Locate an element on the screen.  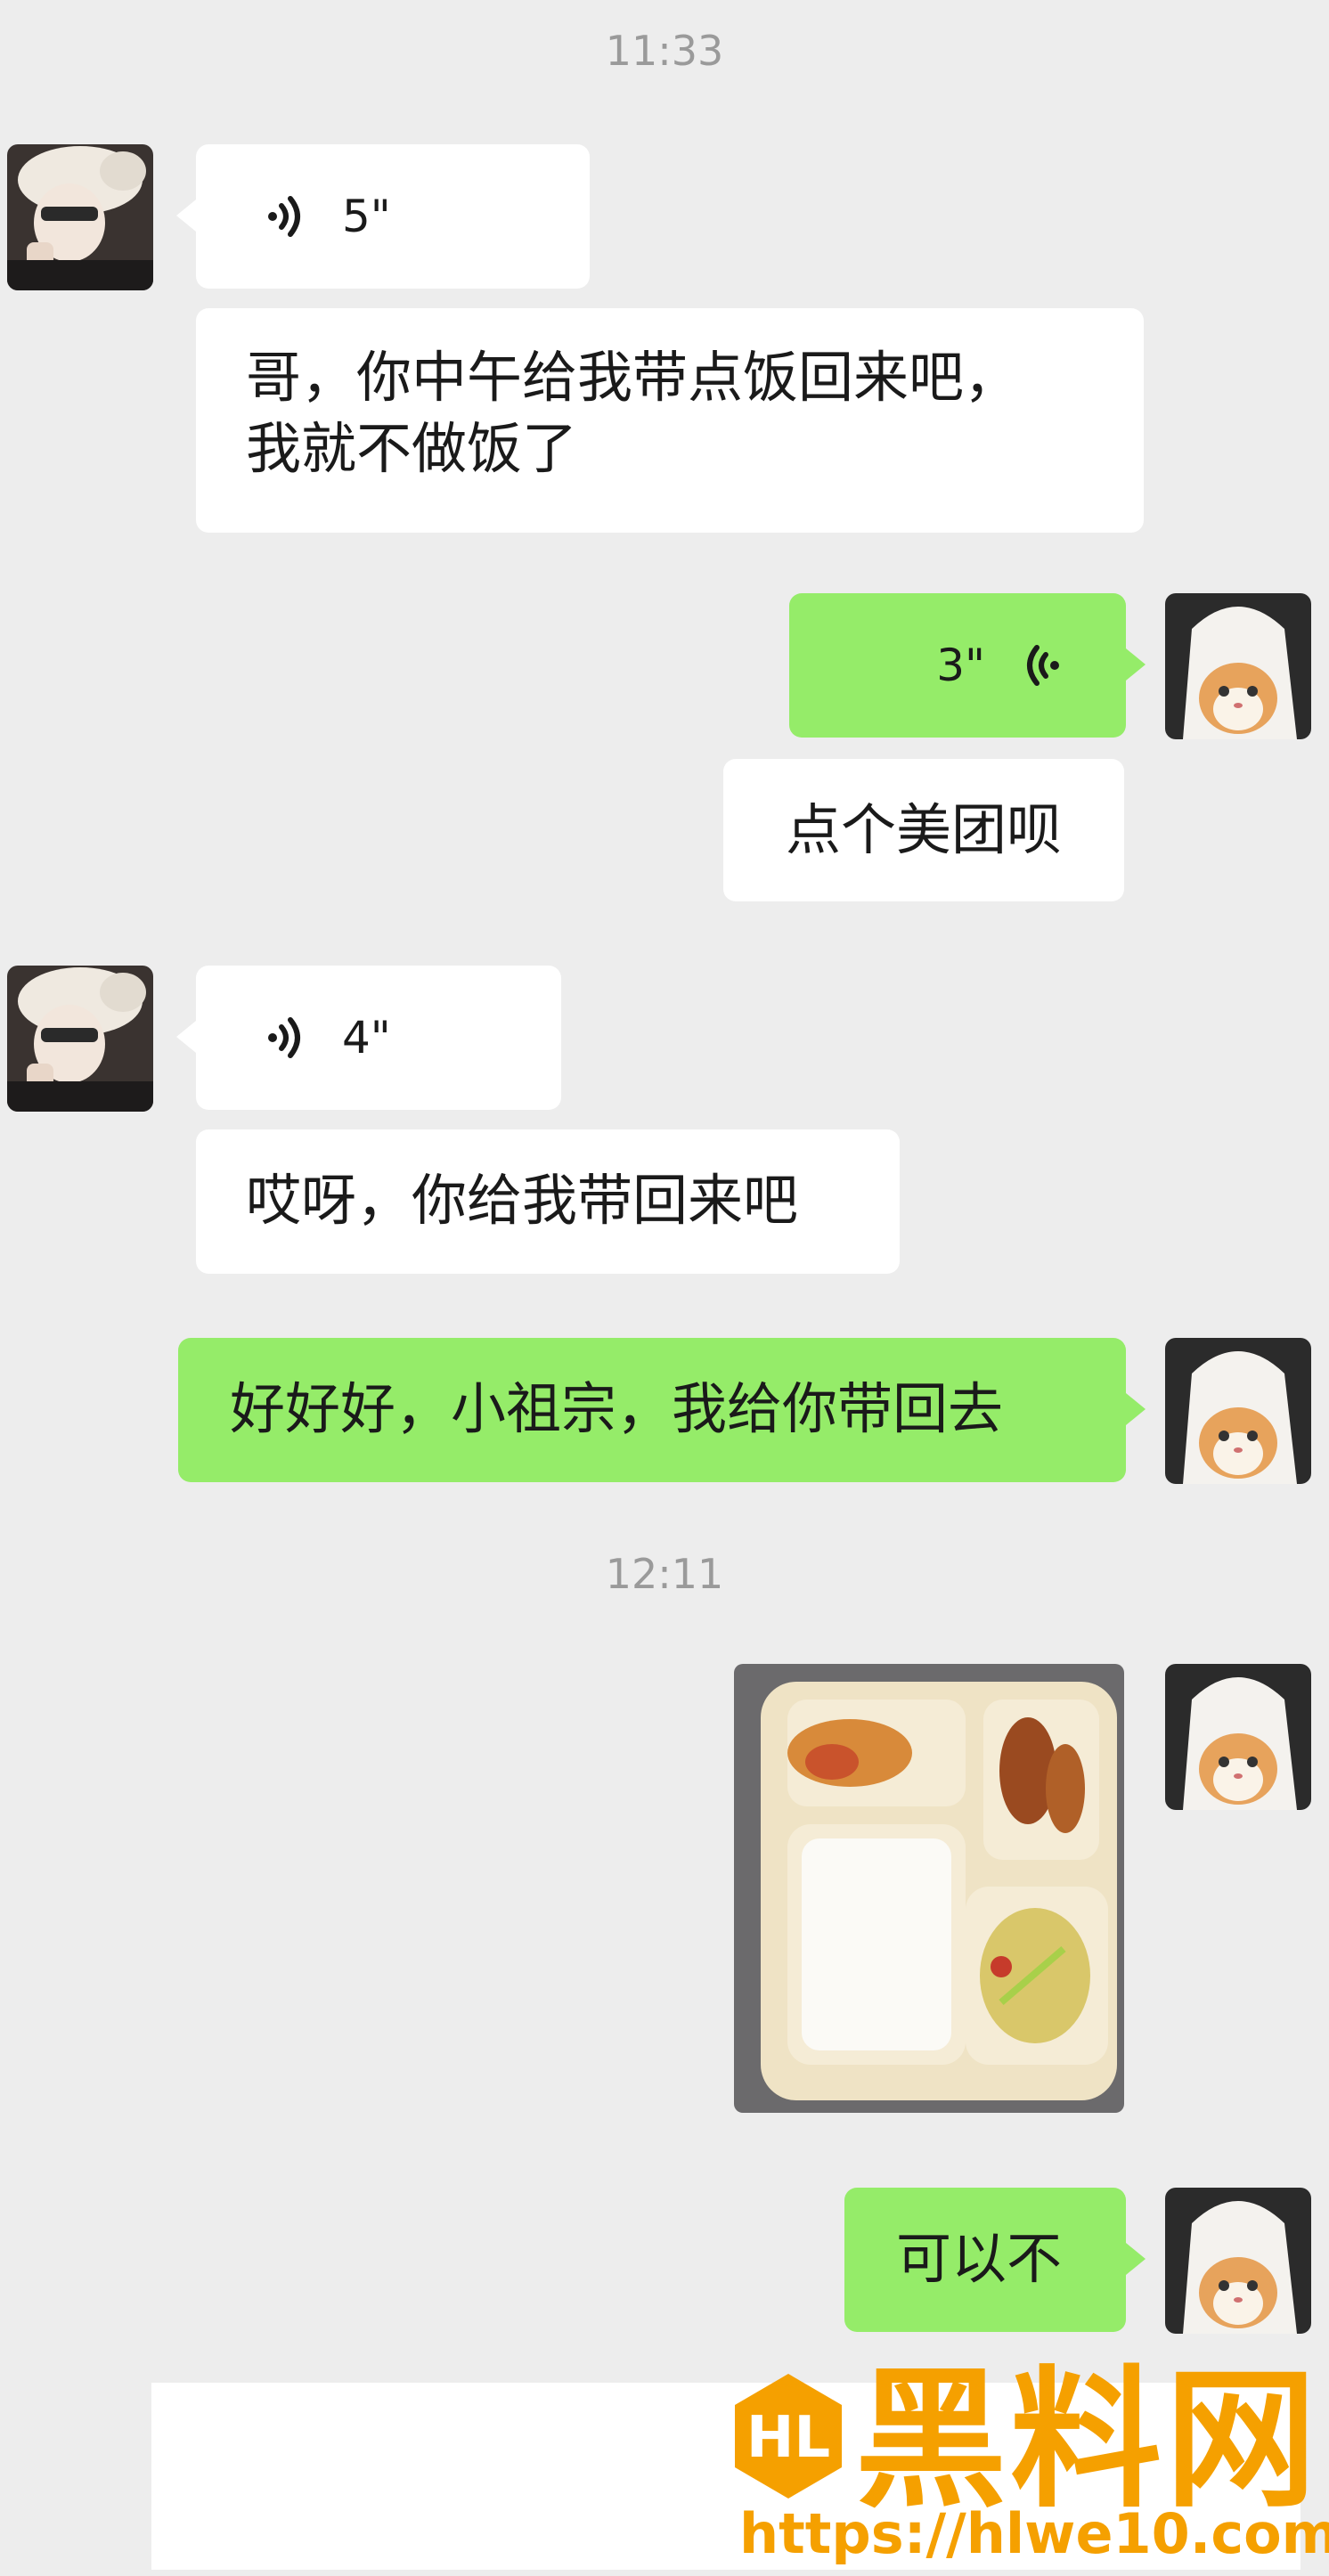
message-text: 可以不 is located at coordinates (979, 2259).